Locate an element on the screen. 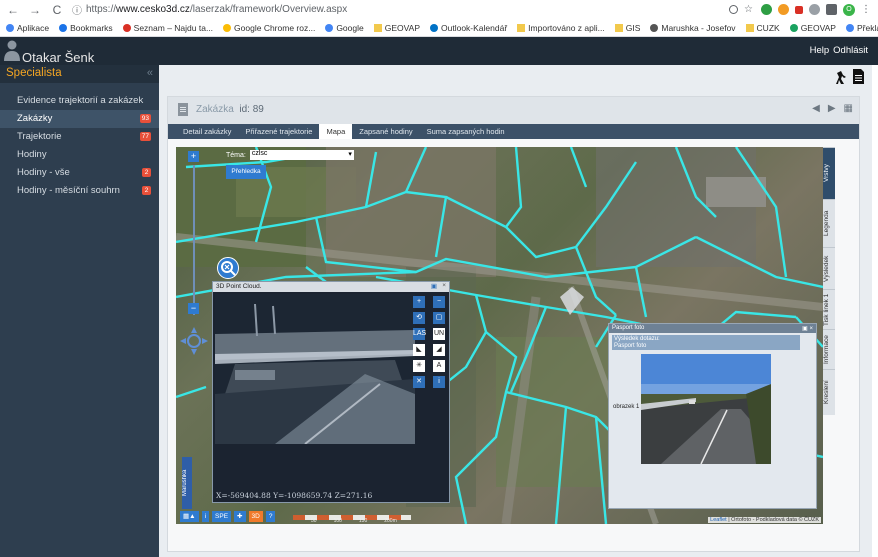 This screenshot has width=878, height=557. bookmark-item: GIS is located at coordinates (627, 28).